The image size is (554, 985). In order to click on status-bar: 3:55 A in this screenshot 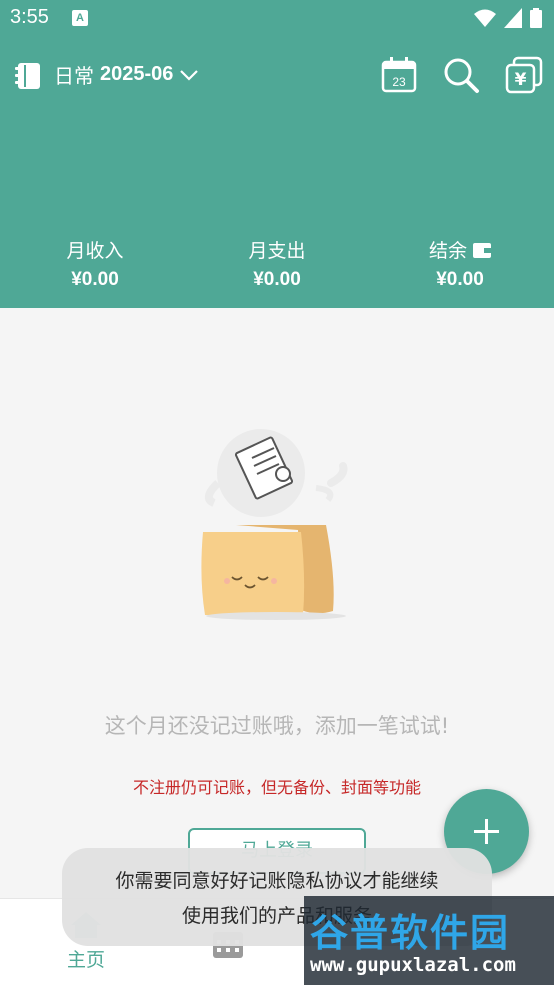, I will do `click(277, 19)`.